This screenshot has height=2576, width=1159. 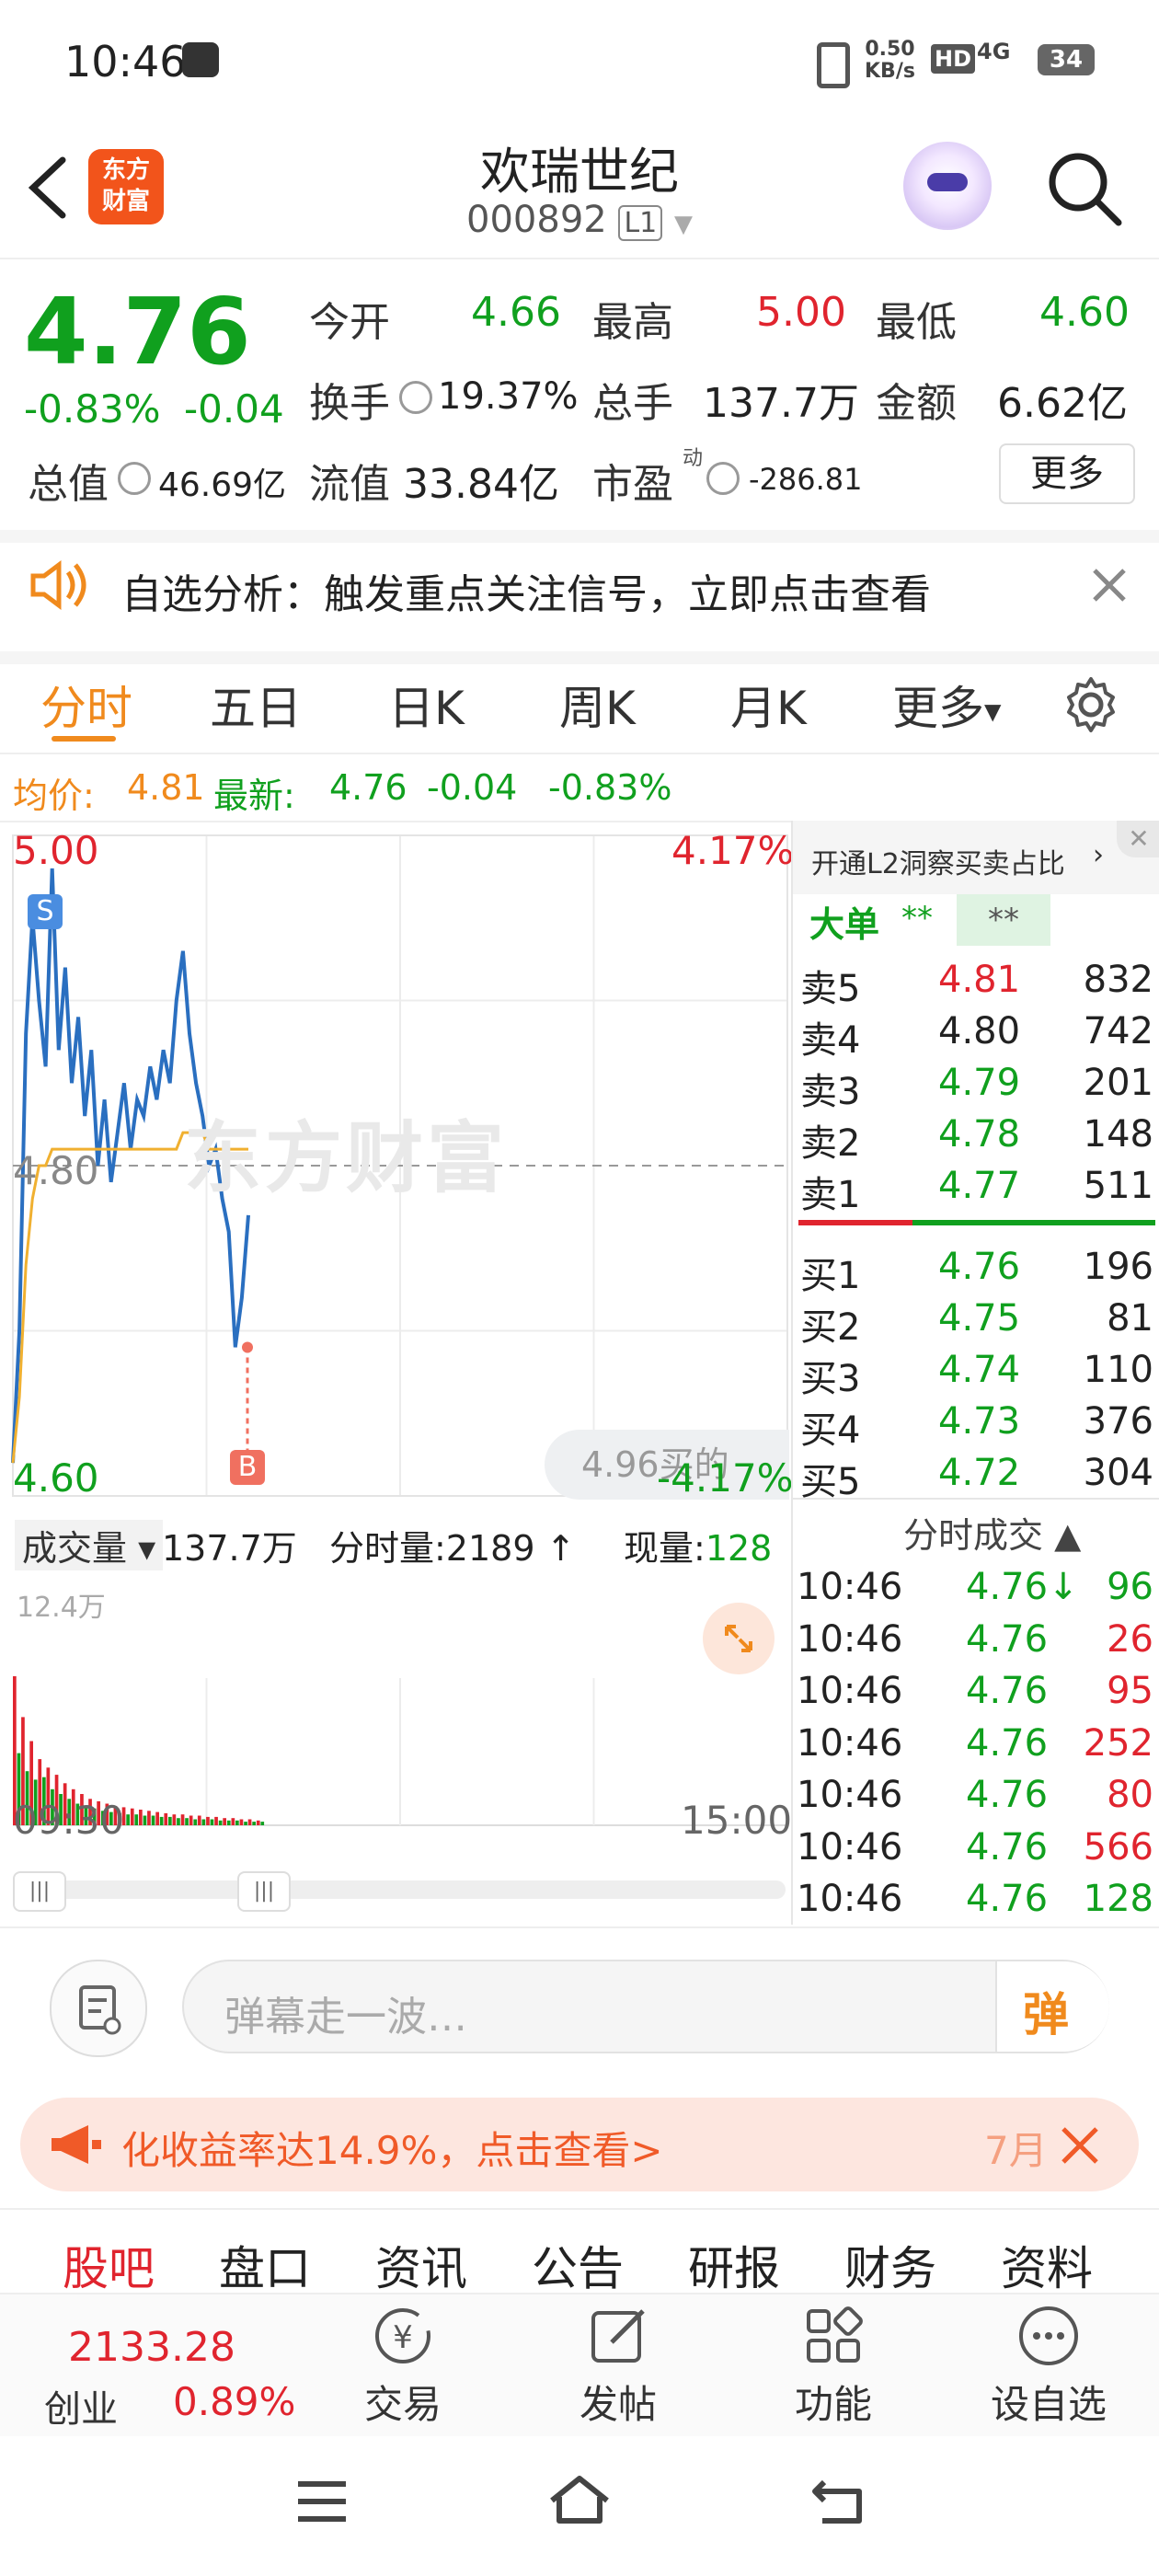 What do you see at coordinates (61, 1608) in the screenshot?
I see `volume-max: 12.4万` at bounding box center [61, 1608].